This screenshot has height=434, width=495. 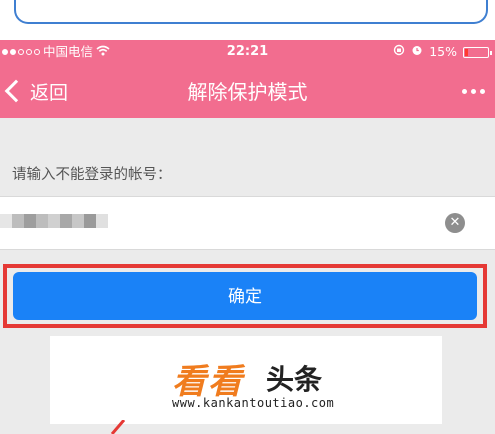 I want to click on wifi-icon, so click(x=103, y=52).